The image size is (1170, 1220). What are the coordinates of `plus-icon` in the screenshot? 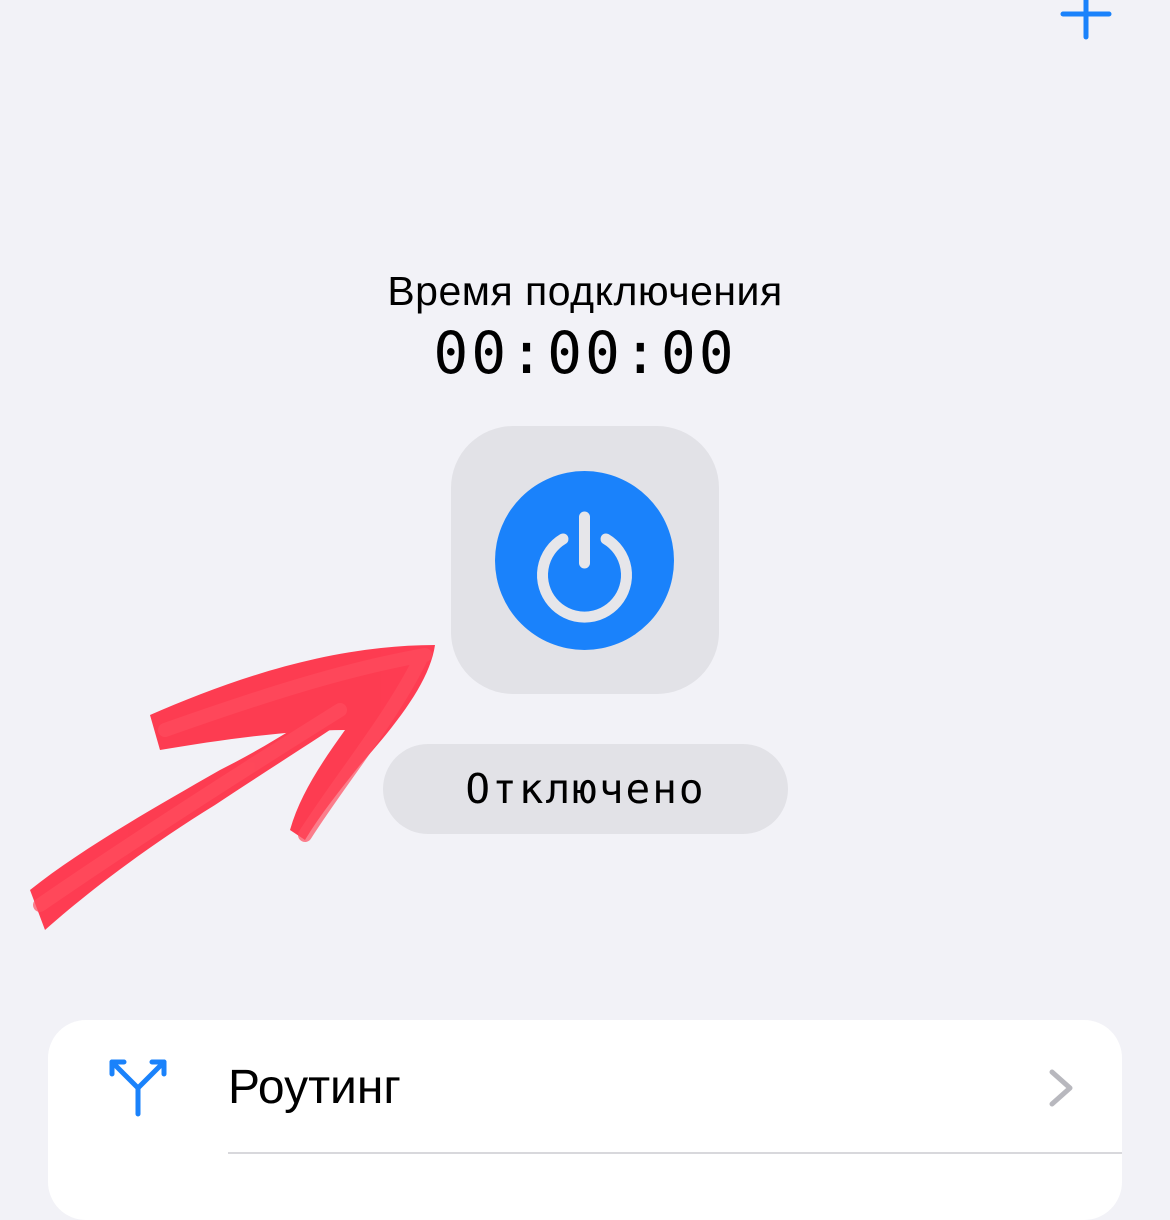 It's located at (1086, 20).